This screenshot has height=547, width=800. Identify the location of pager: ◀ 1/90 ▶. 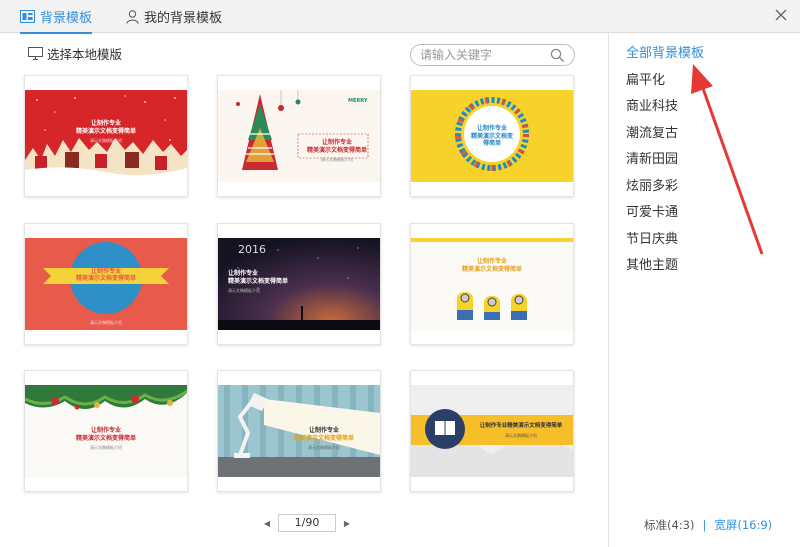
(307, 523).